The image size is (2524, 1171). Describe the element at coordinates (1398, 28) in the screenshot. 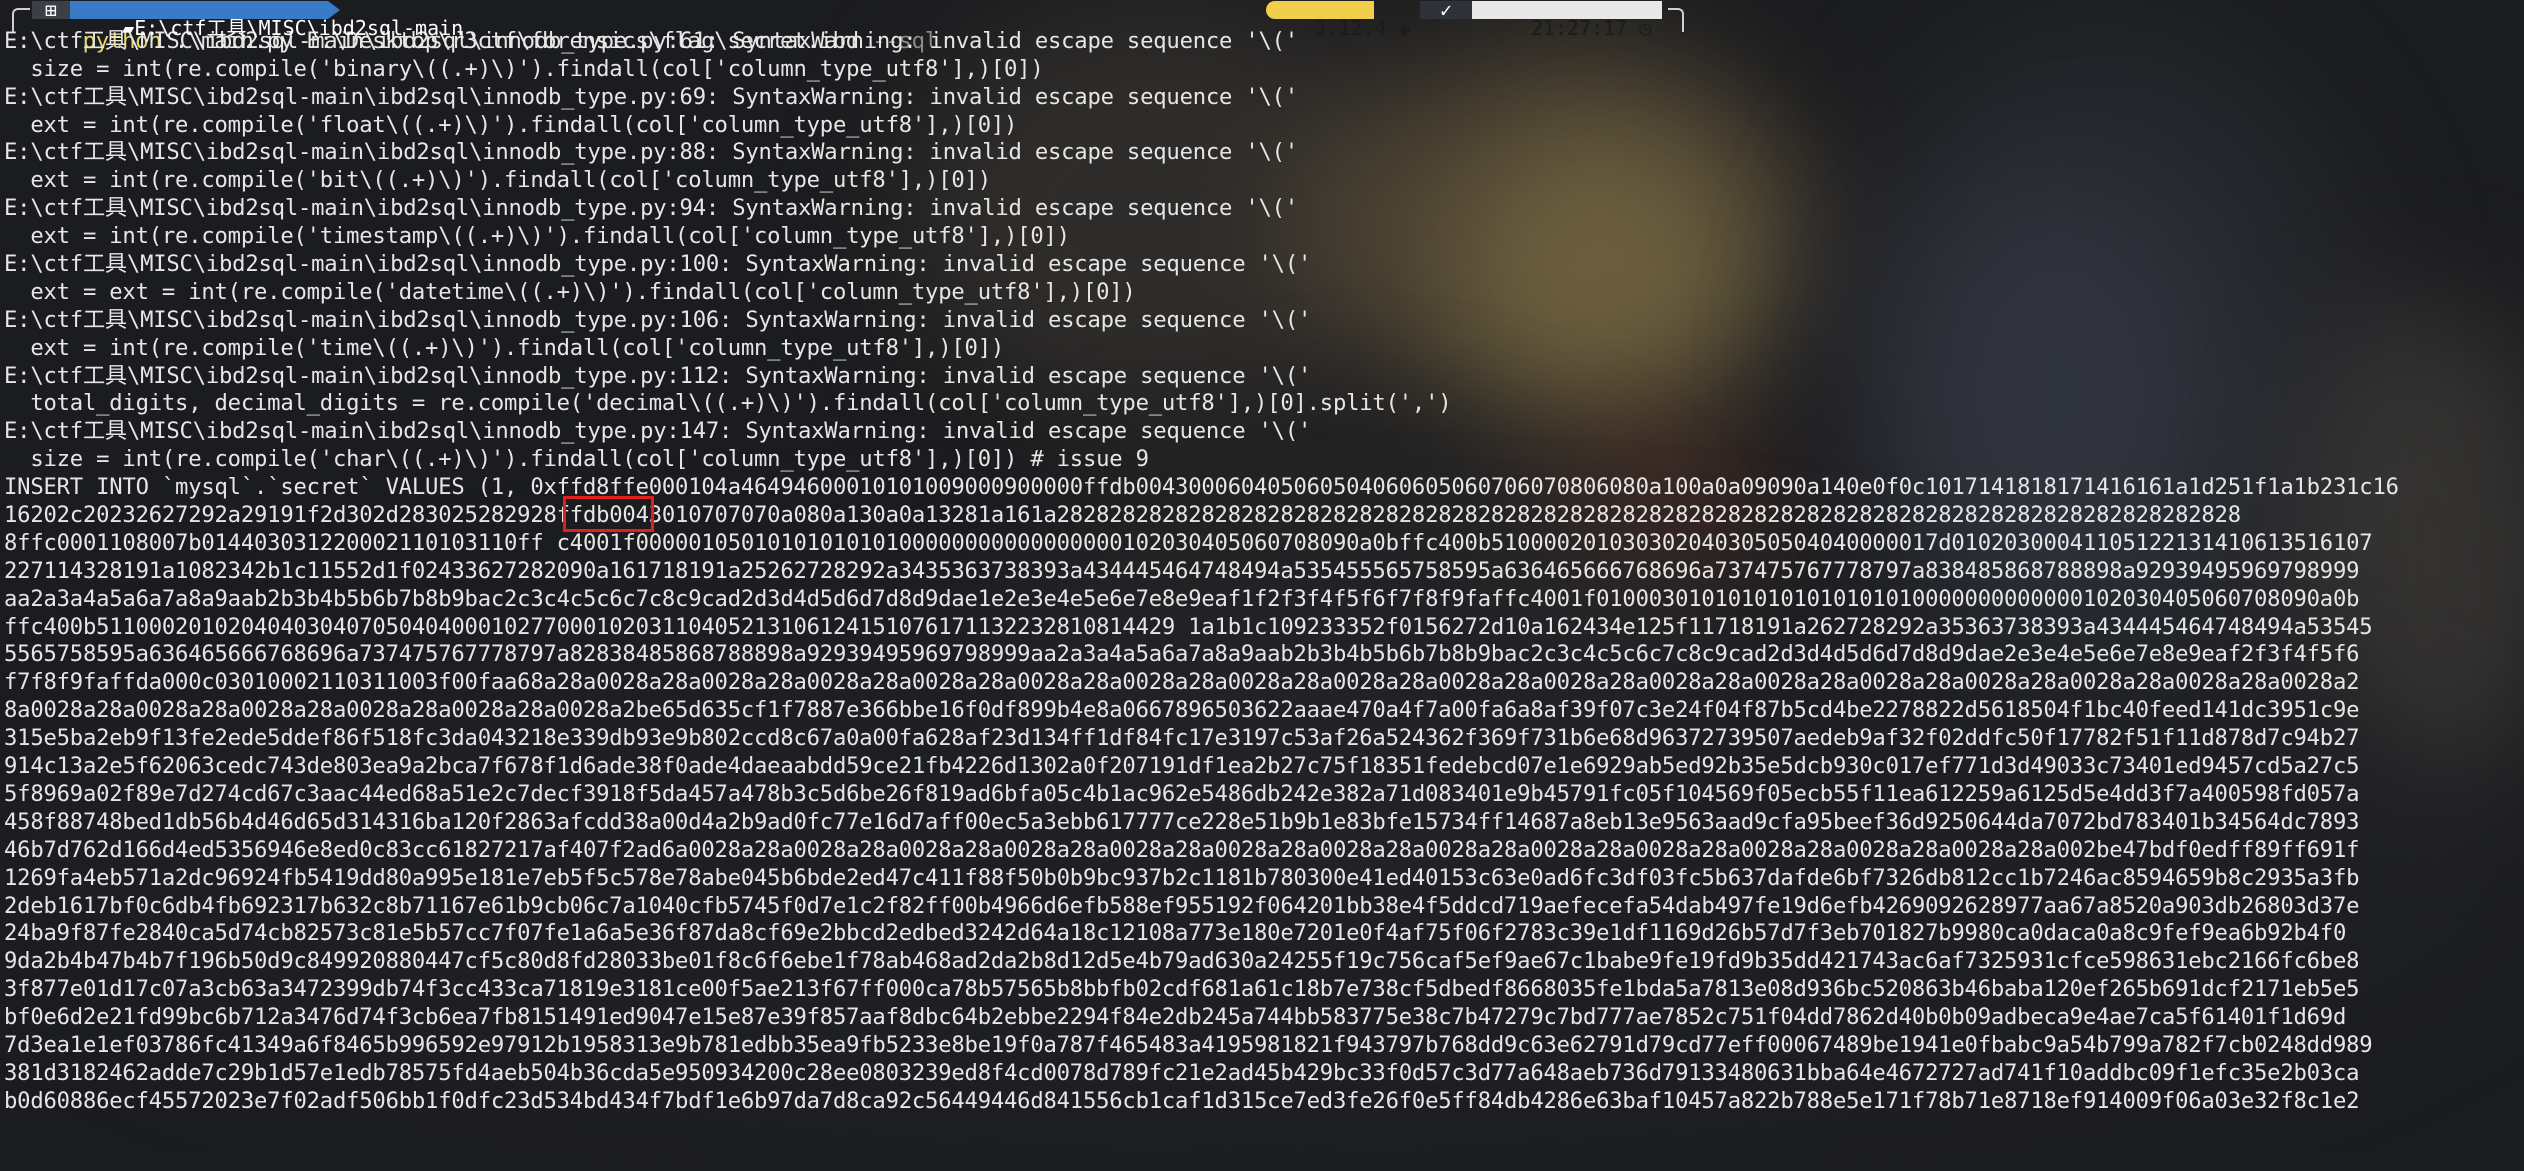

I see `python-icon: ◈` at that location.